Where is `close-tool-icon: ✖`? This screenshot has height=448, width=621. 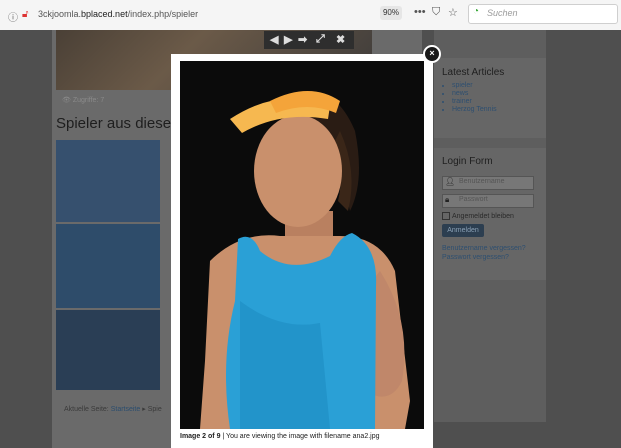 close-tool-icon: ✖ is located at coordinates (340, 39).